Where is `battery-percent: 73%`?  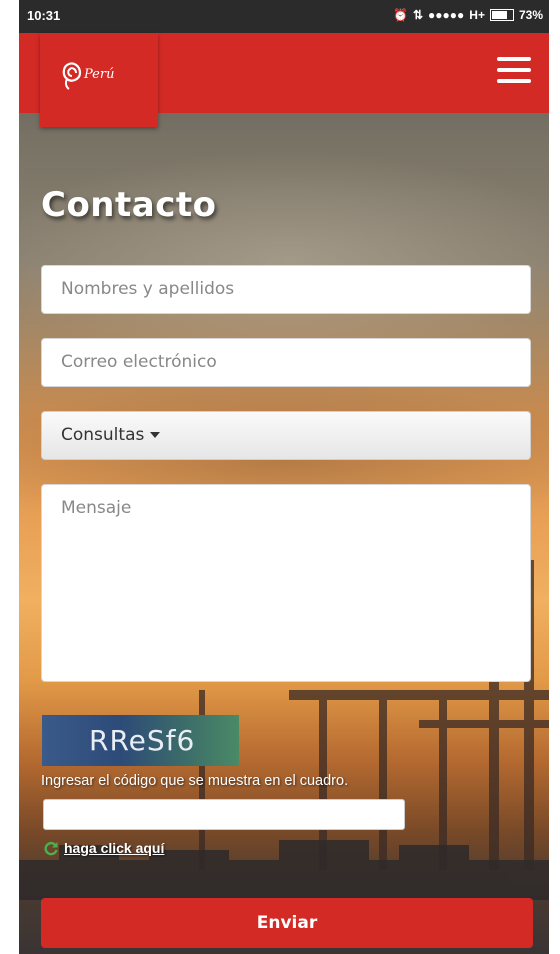 battery-percent: 73% is located at coordinates (530, 15).